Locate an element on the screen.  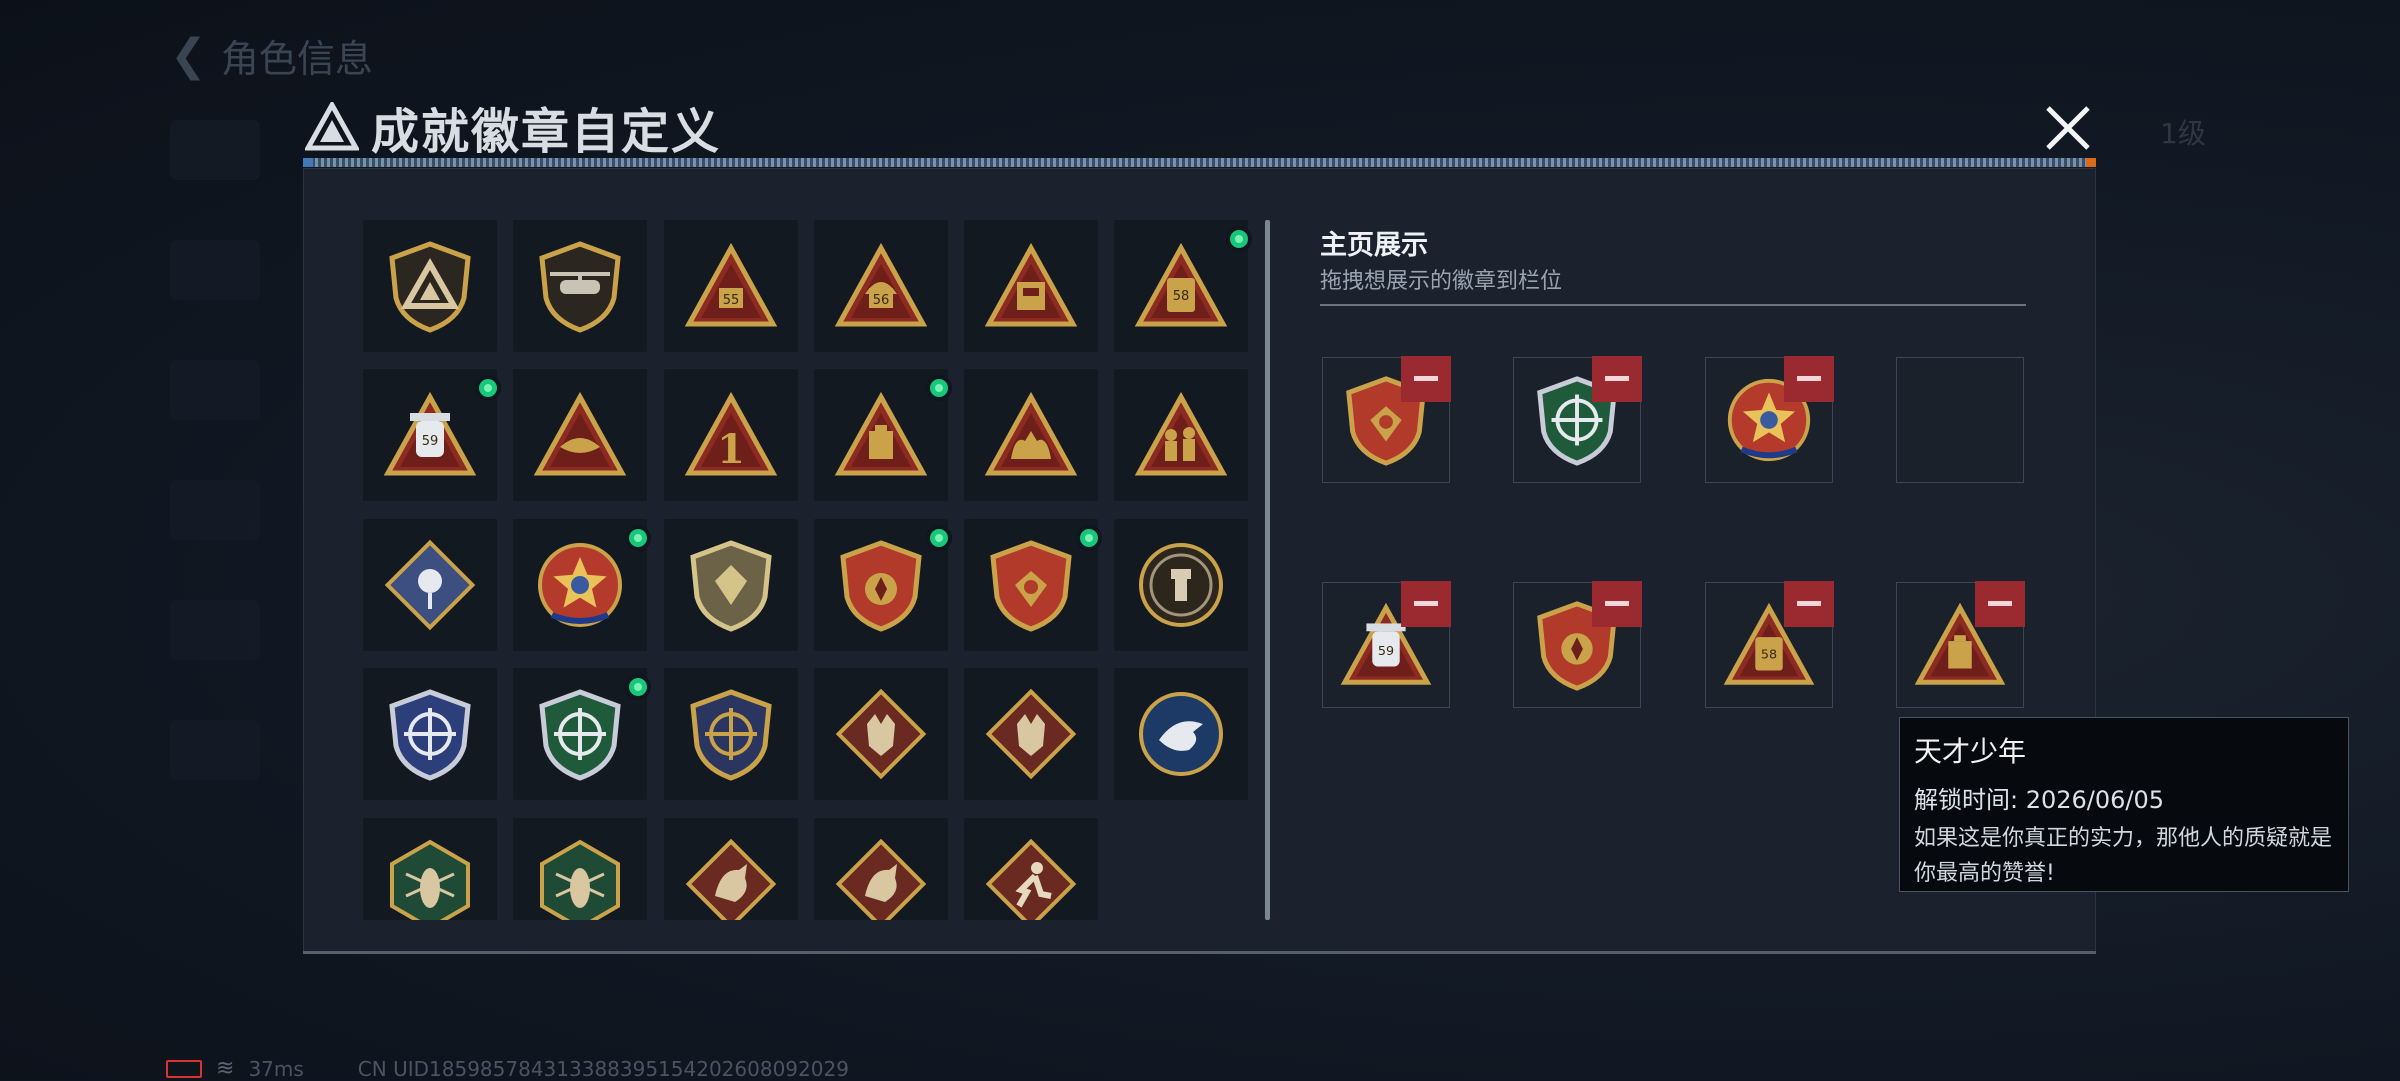
badge-grid-scrollbar is located at coordinates (1267, 570).